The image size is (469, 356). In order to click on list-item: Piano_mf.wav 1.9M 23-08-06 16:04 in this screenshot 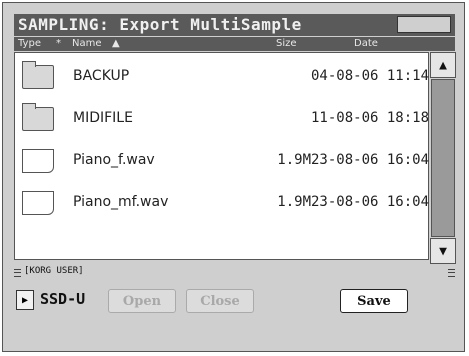, I will do `click(222, 202)`.